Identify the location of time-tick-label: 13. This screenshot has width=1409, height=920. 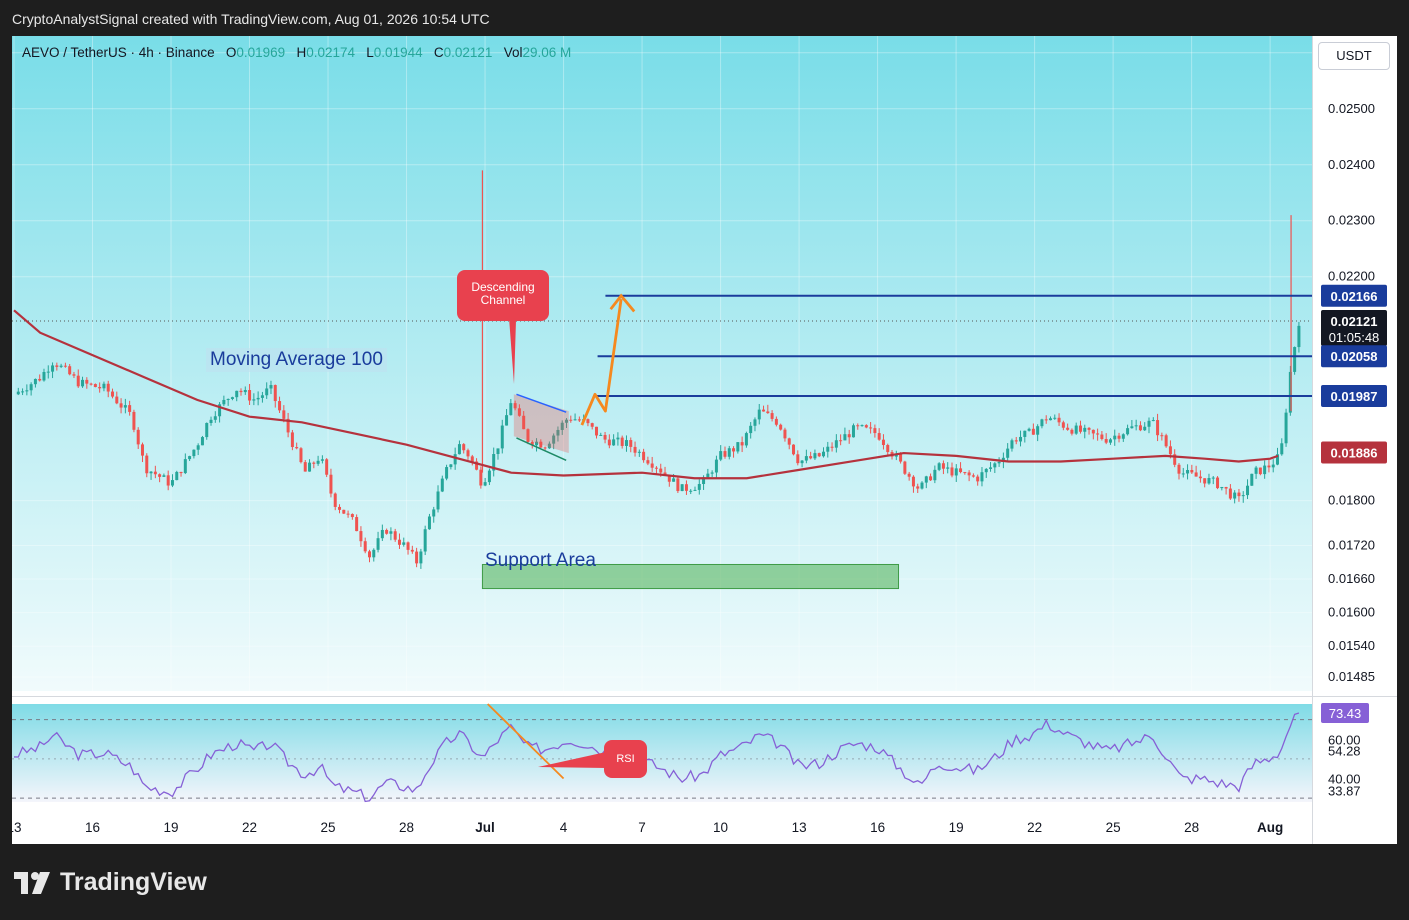
(17, 827).